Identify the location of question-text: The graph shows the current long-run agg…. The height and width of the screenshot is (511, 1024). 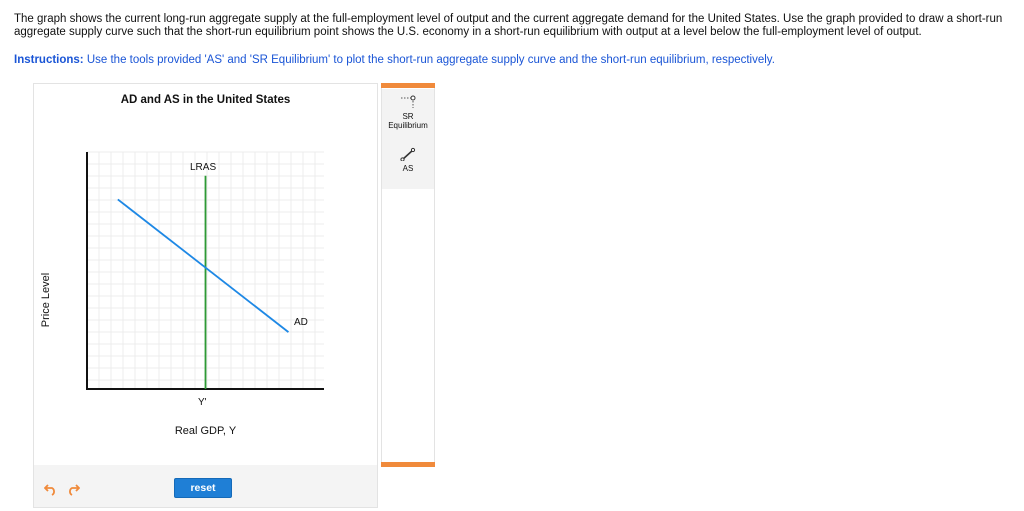
(508, 25).